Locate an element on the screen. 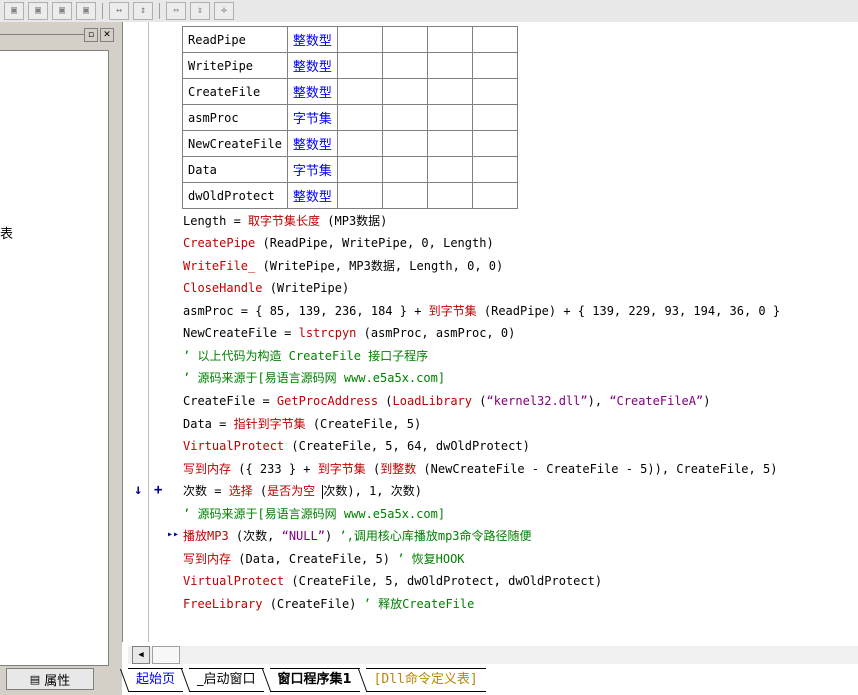  code-text: Data = is located at coordinates (208, 424).